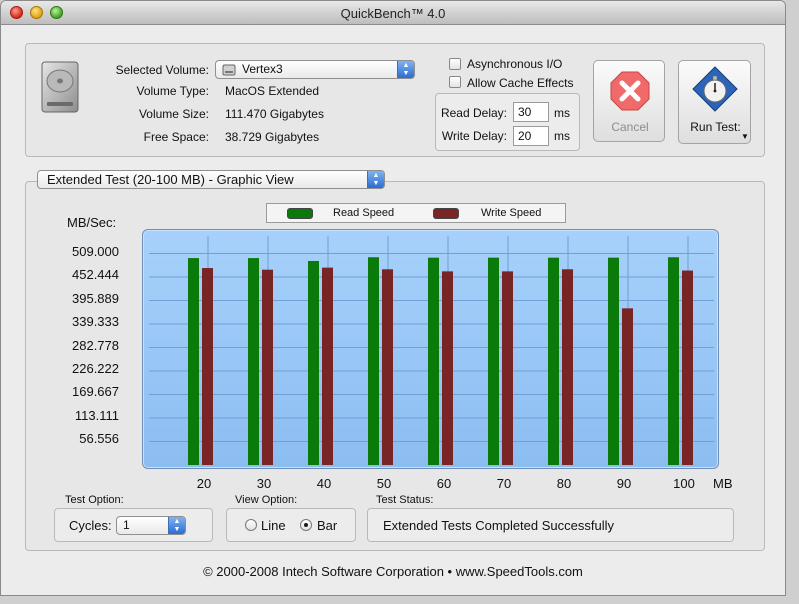 The image size is (799, 604). Describe the element at coordinates (630, 127) in the screenshot. I see `cancel-button-label: Cancel` at that location.